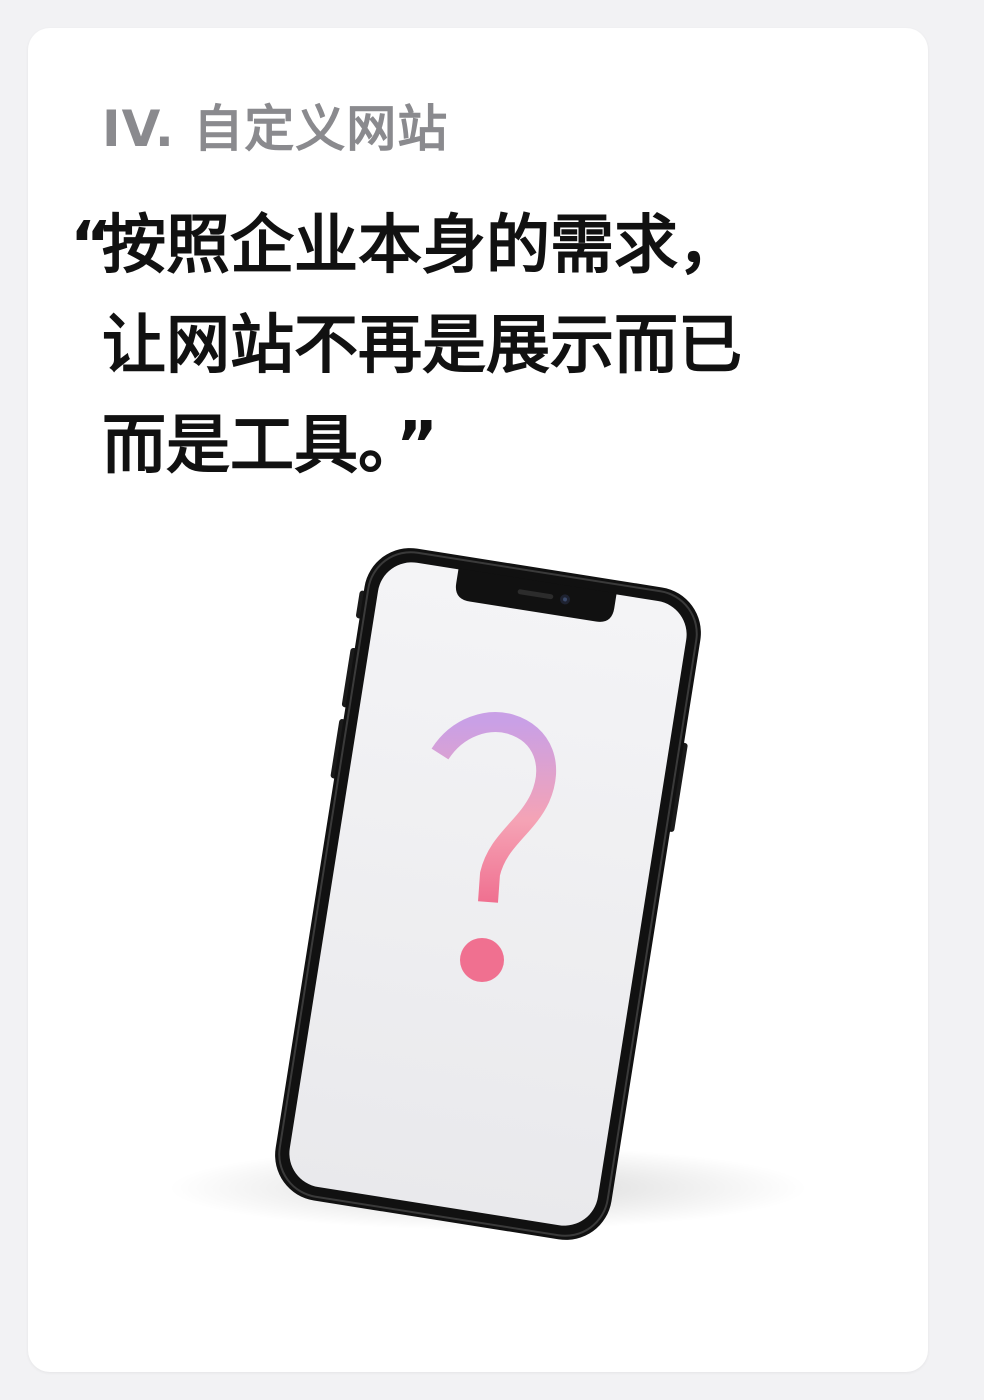 The width and height of the screenshot is (984, 1400). Describe the element at coordinates (422, 246) in the screenshot. I see `quote-line-1: 按照企业本身的需求，` at that location.